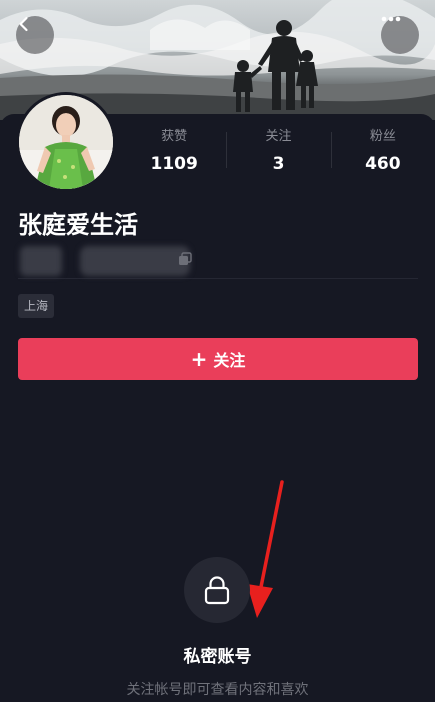 This screenshot has width=435, height=702. I want to click on lock-icon, so click(217, 590).